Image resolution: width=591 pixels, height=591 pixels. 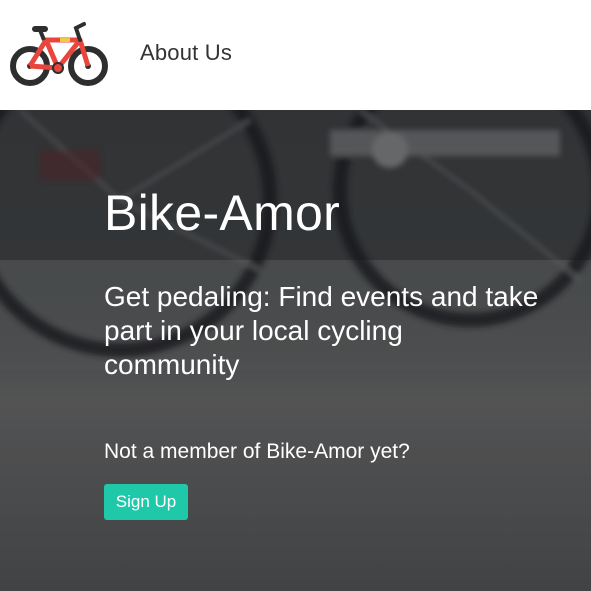 I want to click on hero-title: Bike-Amor, so click(x=222, y=213).